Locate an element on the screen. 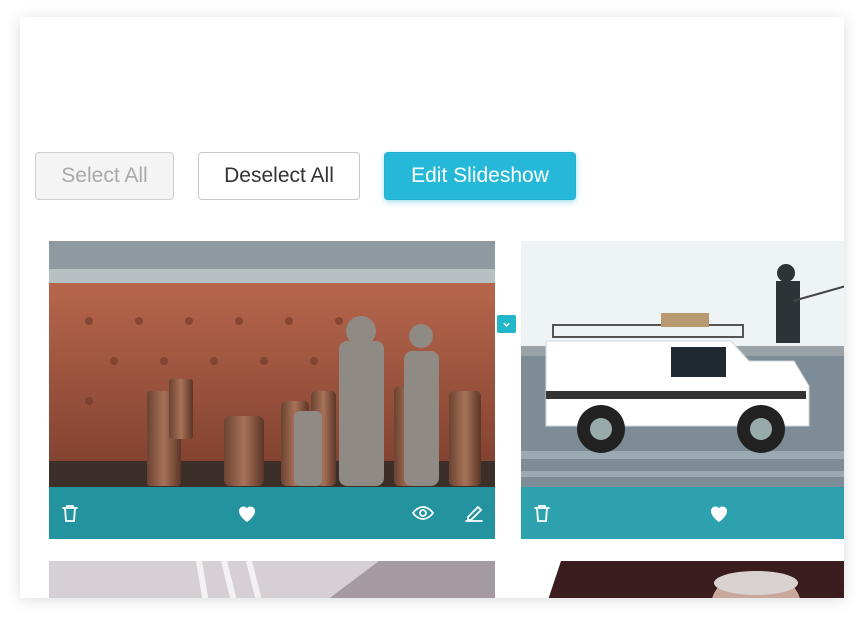  chevron-down-icon is located at coordinates (506, 324).